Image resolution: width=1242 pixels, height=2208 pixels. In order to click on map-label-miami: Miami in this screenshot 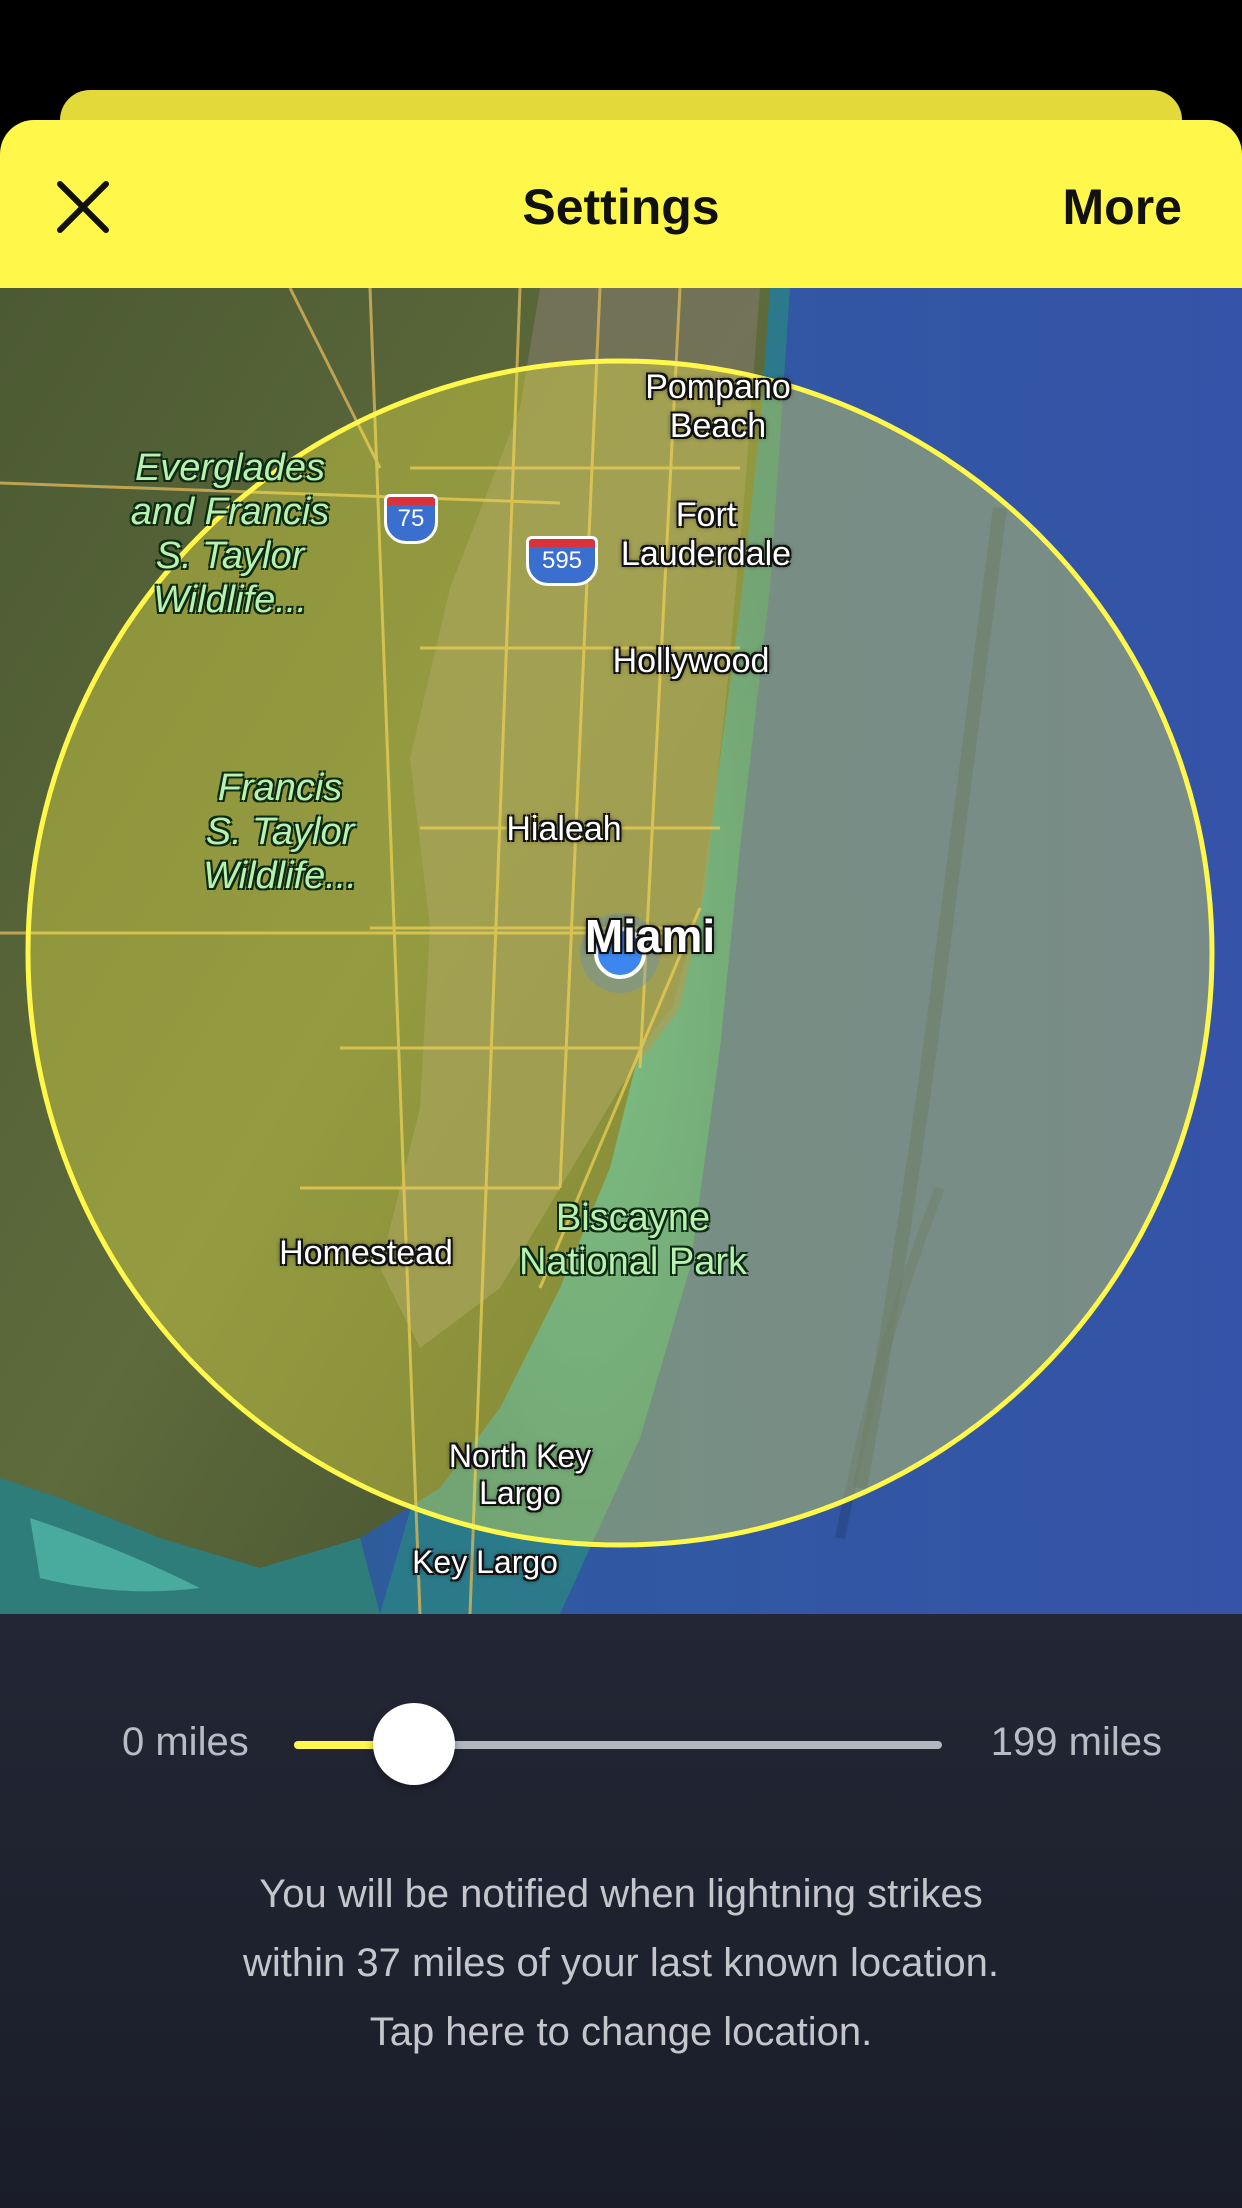, I will do `click(650, 936)`.